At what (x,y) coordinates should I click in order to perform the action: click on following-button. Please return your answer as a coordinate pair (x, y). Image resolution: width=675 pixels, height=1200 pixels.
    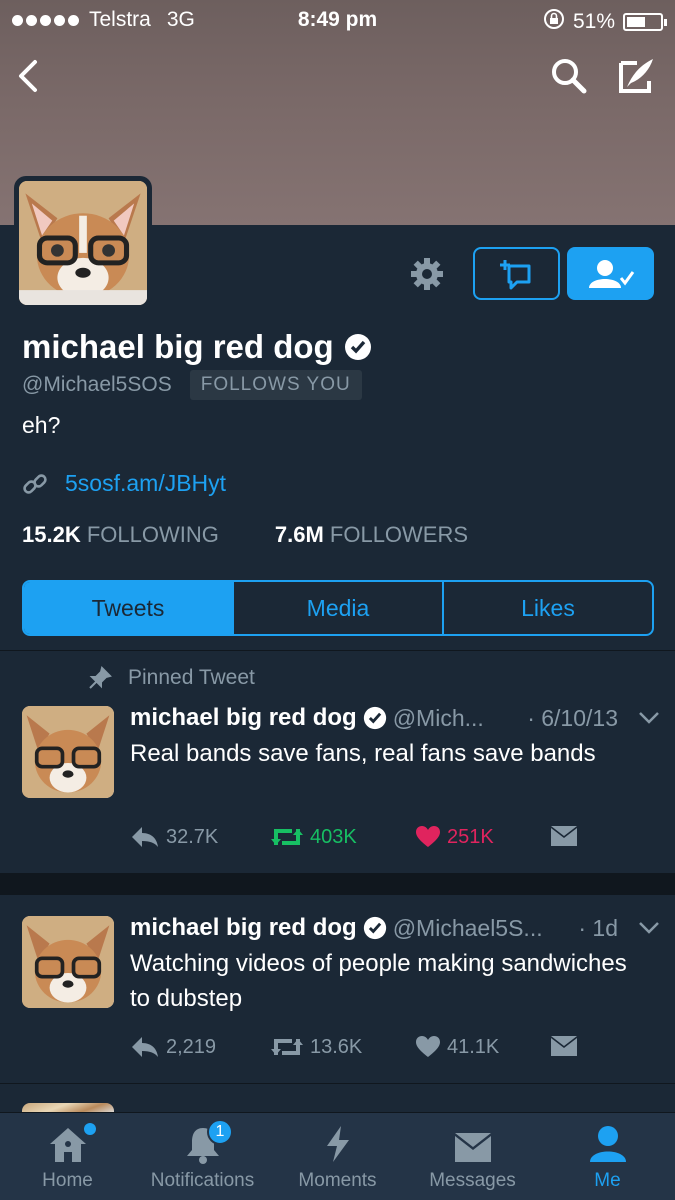
    Looking at the image, I should click on (610, 273).